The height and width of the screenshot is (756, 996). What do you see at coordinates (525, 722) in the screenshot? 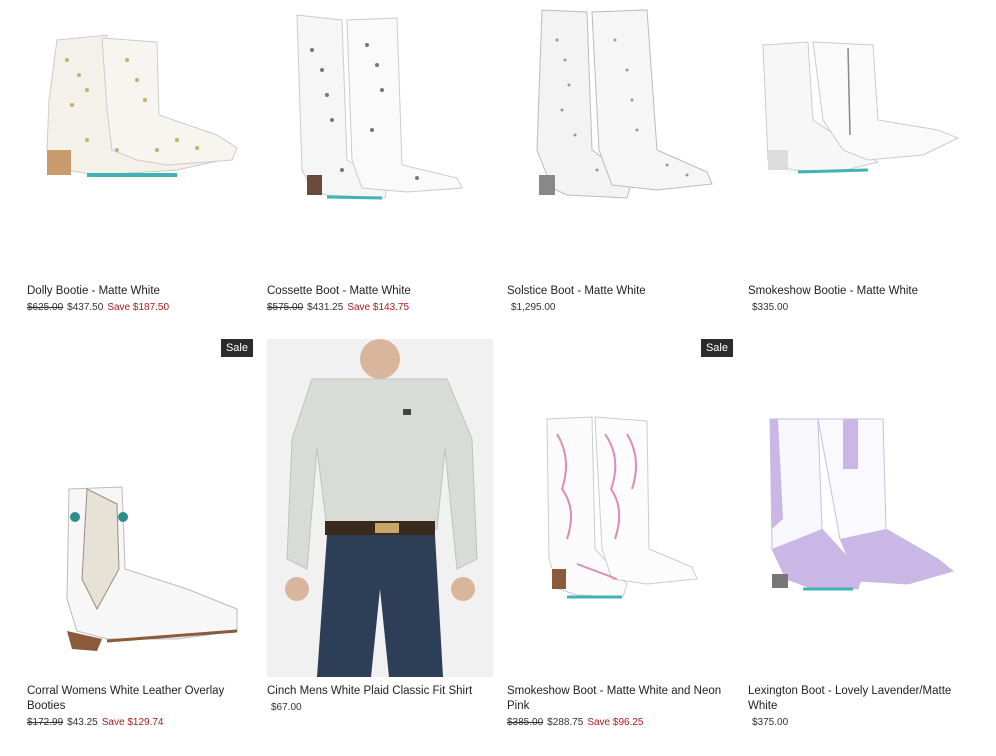
I see `original-price: $385.00` at bounding box center [525, 722].